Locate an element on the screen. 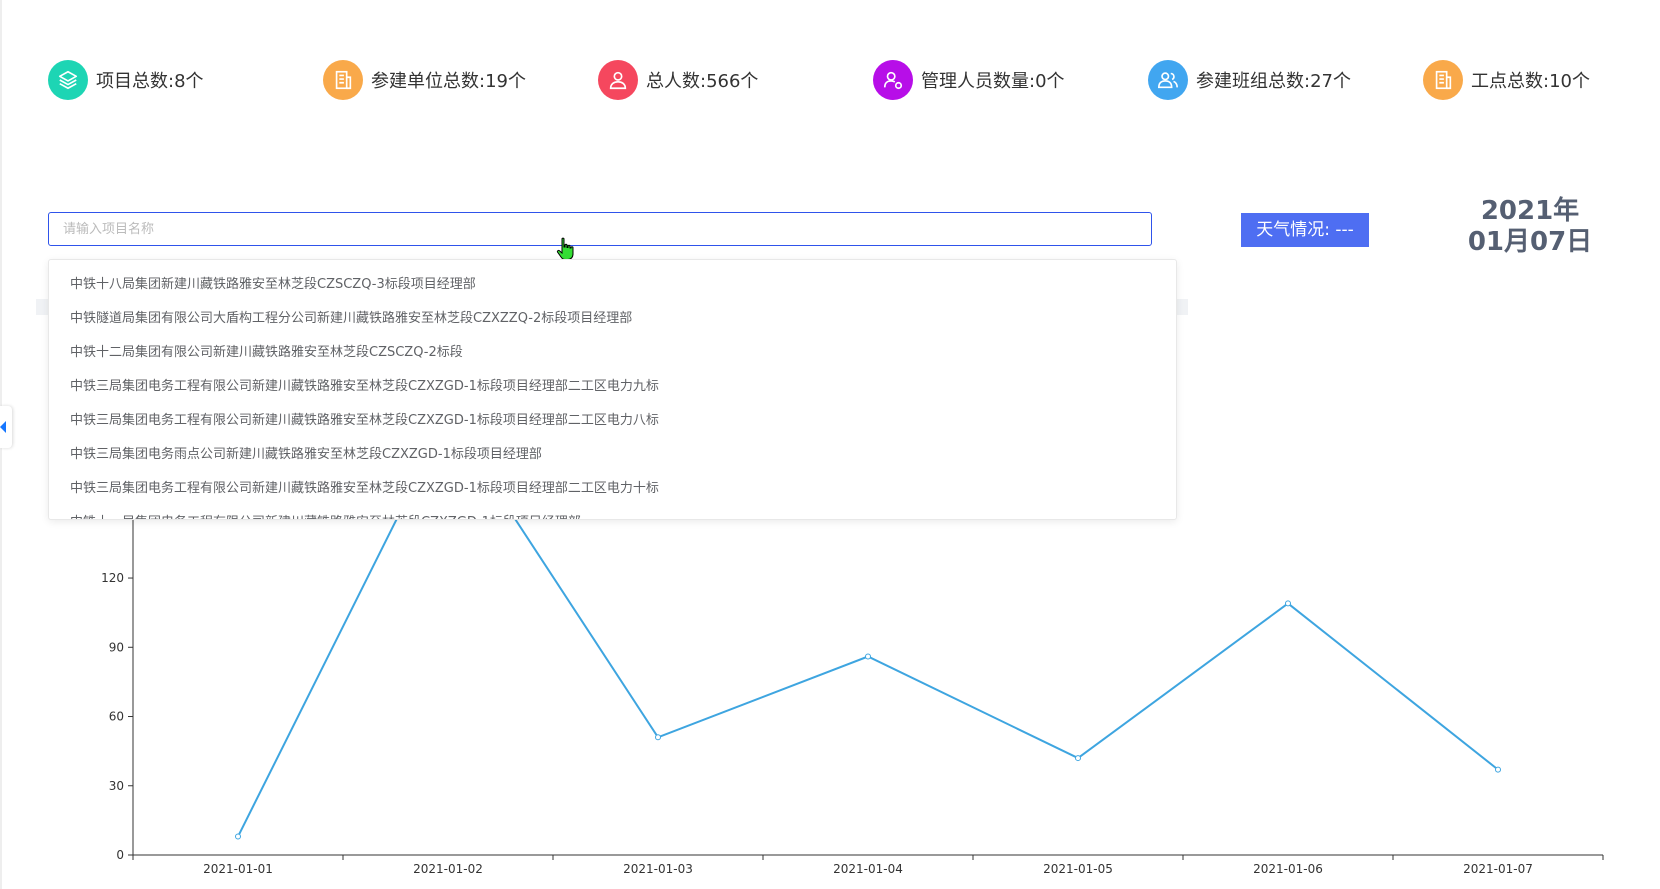 Image resolution: width=1660 pixels, height=889 pixels. x-tick-label: 2021-01-02 is located at coordinates (448, 869).